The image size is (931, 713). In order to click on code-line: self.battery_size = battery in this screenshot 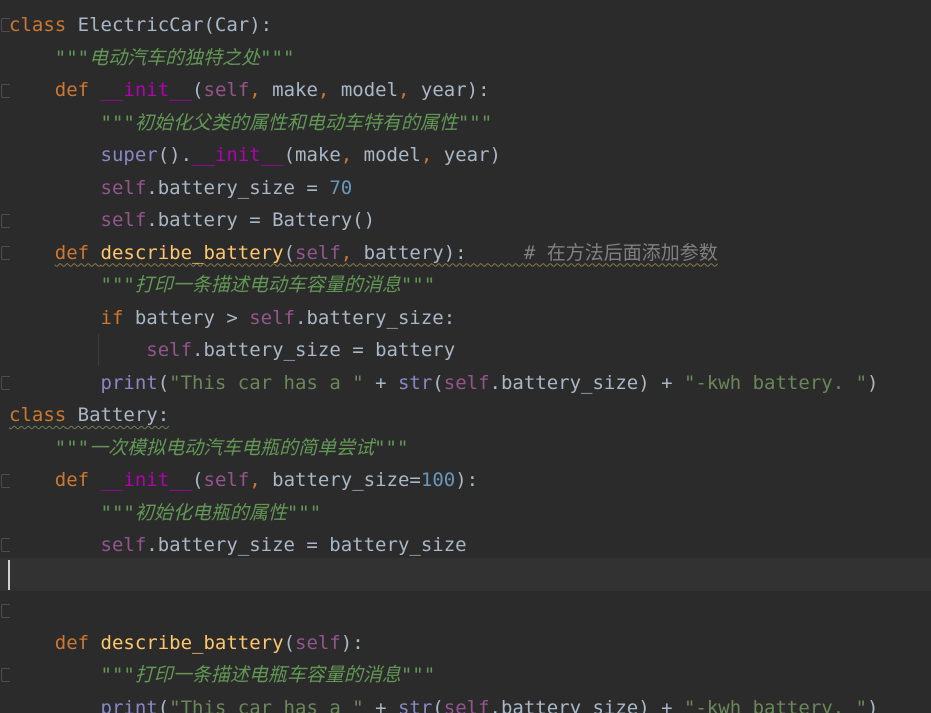, I will do `click(232, 350)`.